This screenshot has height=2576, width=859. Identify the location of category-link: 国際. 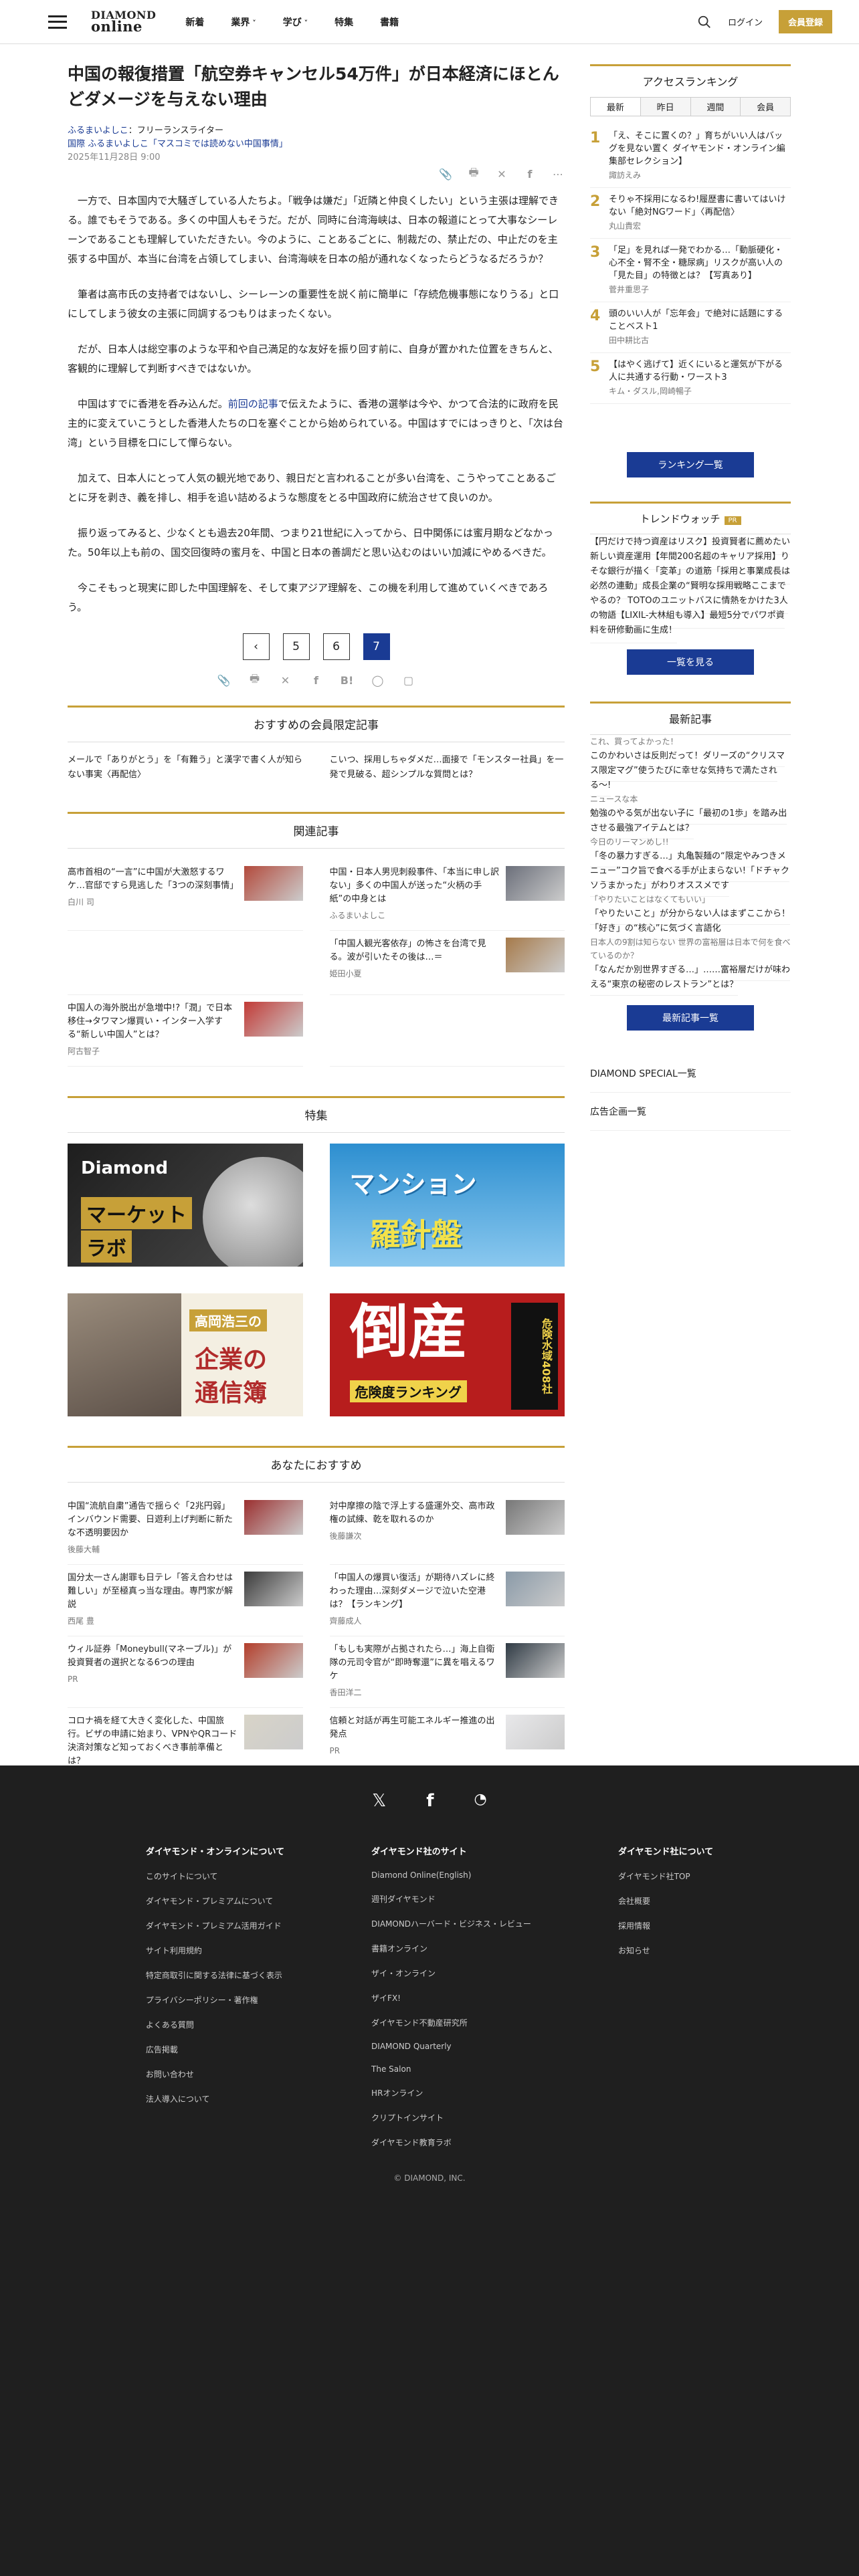
(76, 144).